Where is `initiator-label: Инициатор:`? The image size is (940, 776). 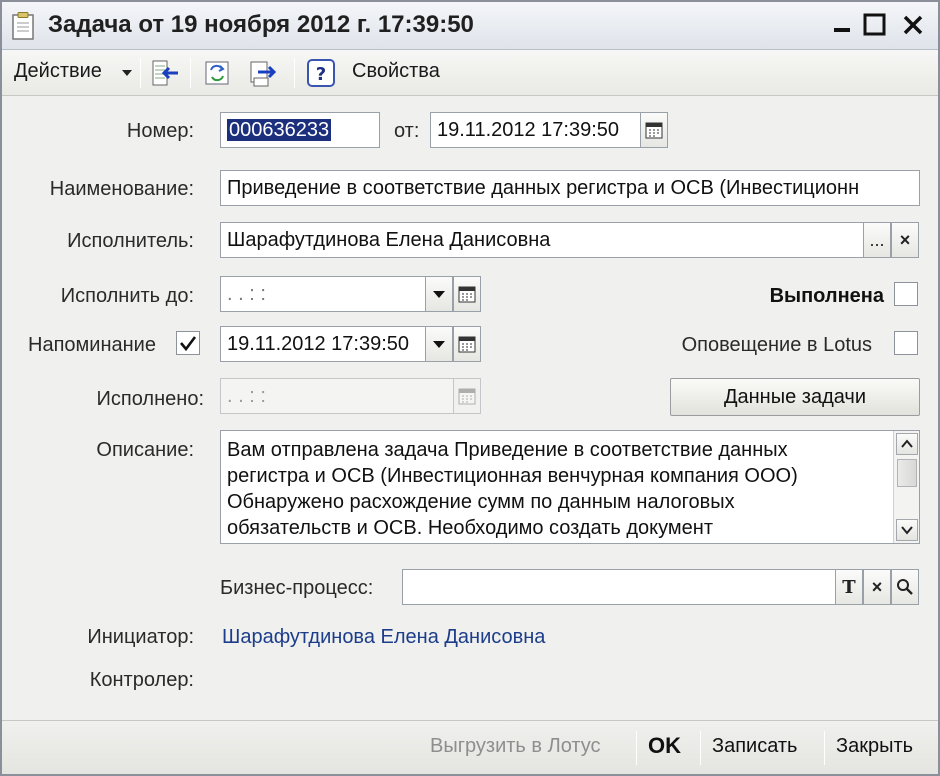
initiator-label: Инициатор: is located at coordinates (140, 637).